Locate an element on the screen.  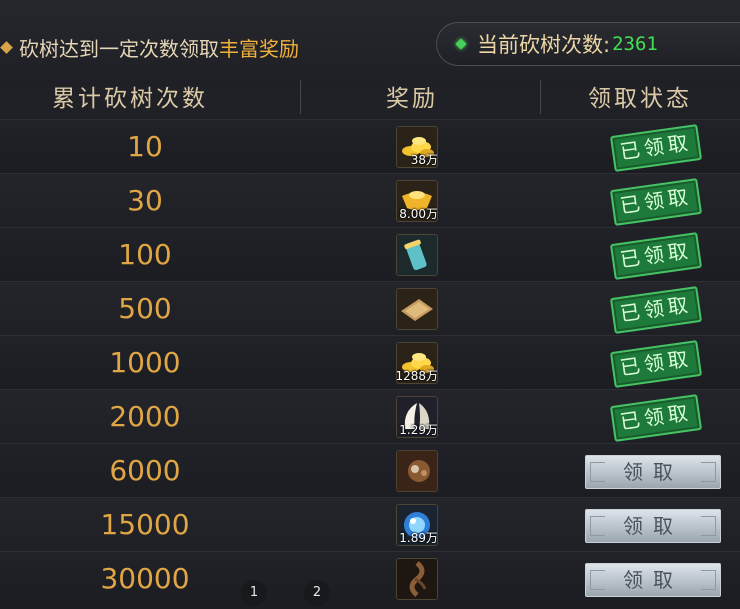
chop-count-threshold: 2000 is located at coordinates (145, 416).